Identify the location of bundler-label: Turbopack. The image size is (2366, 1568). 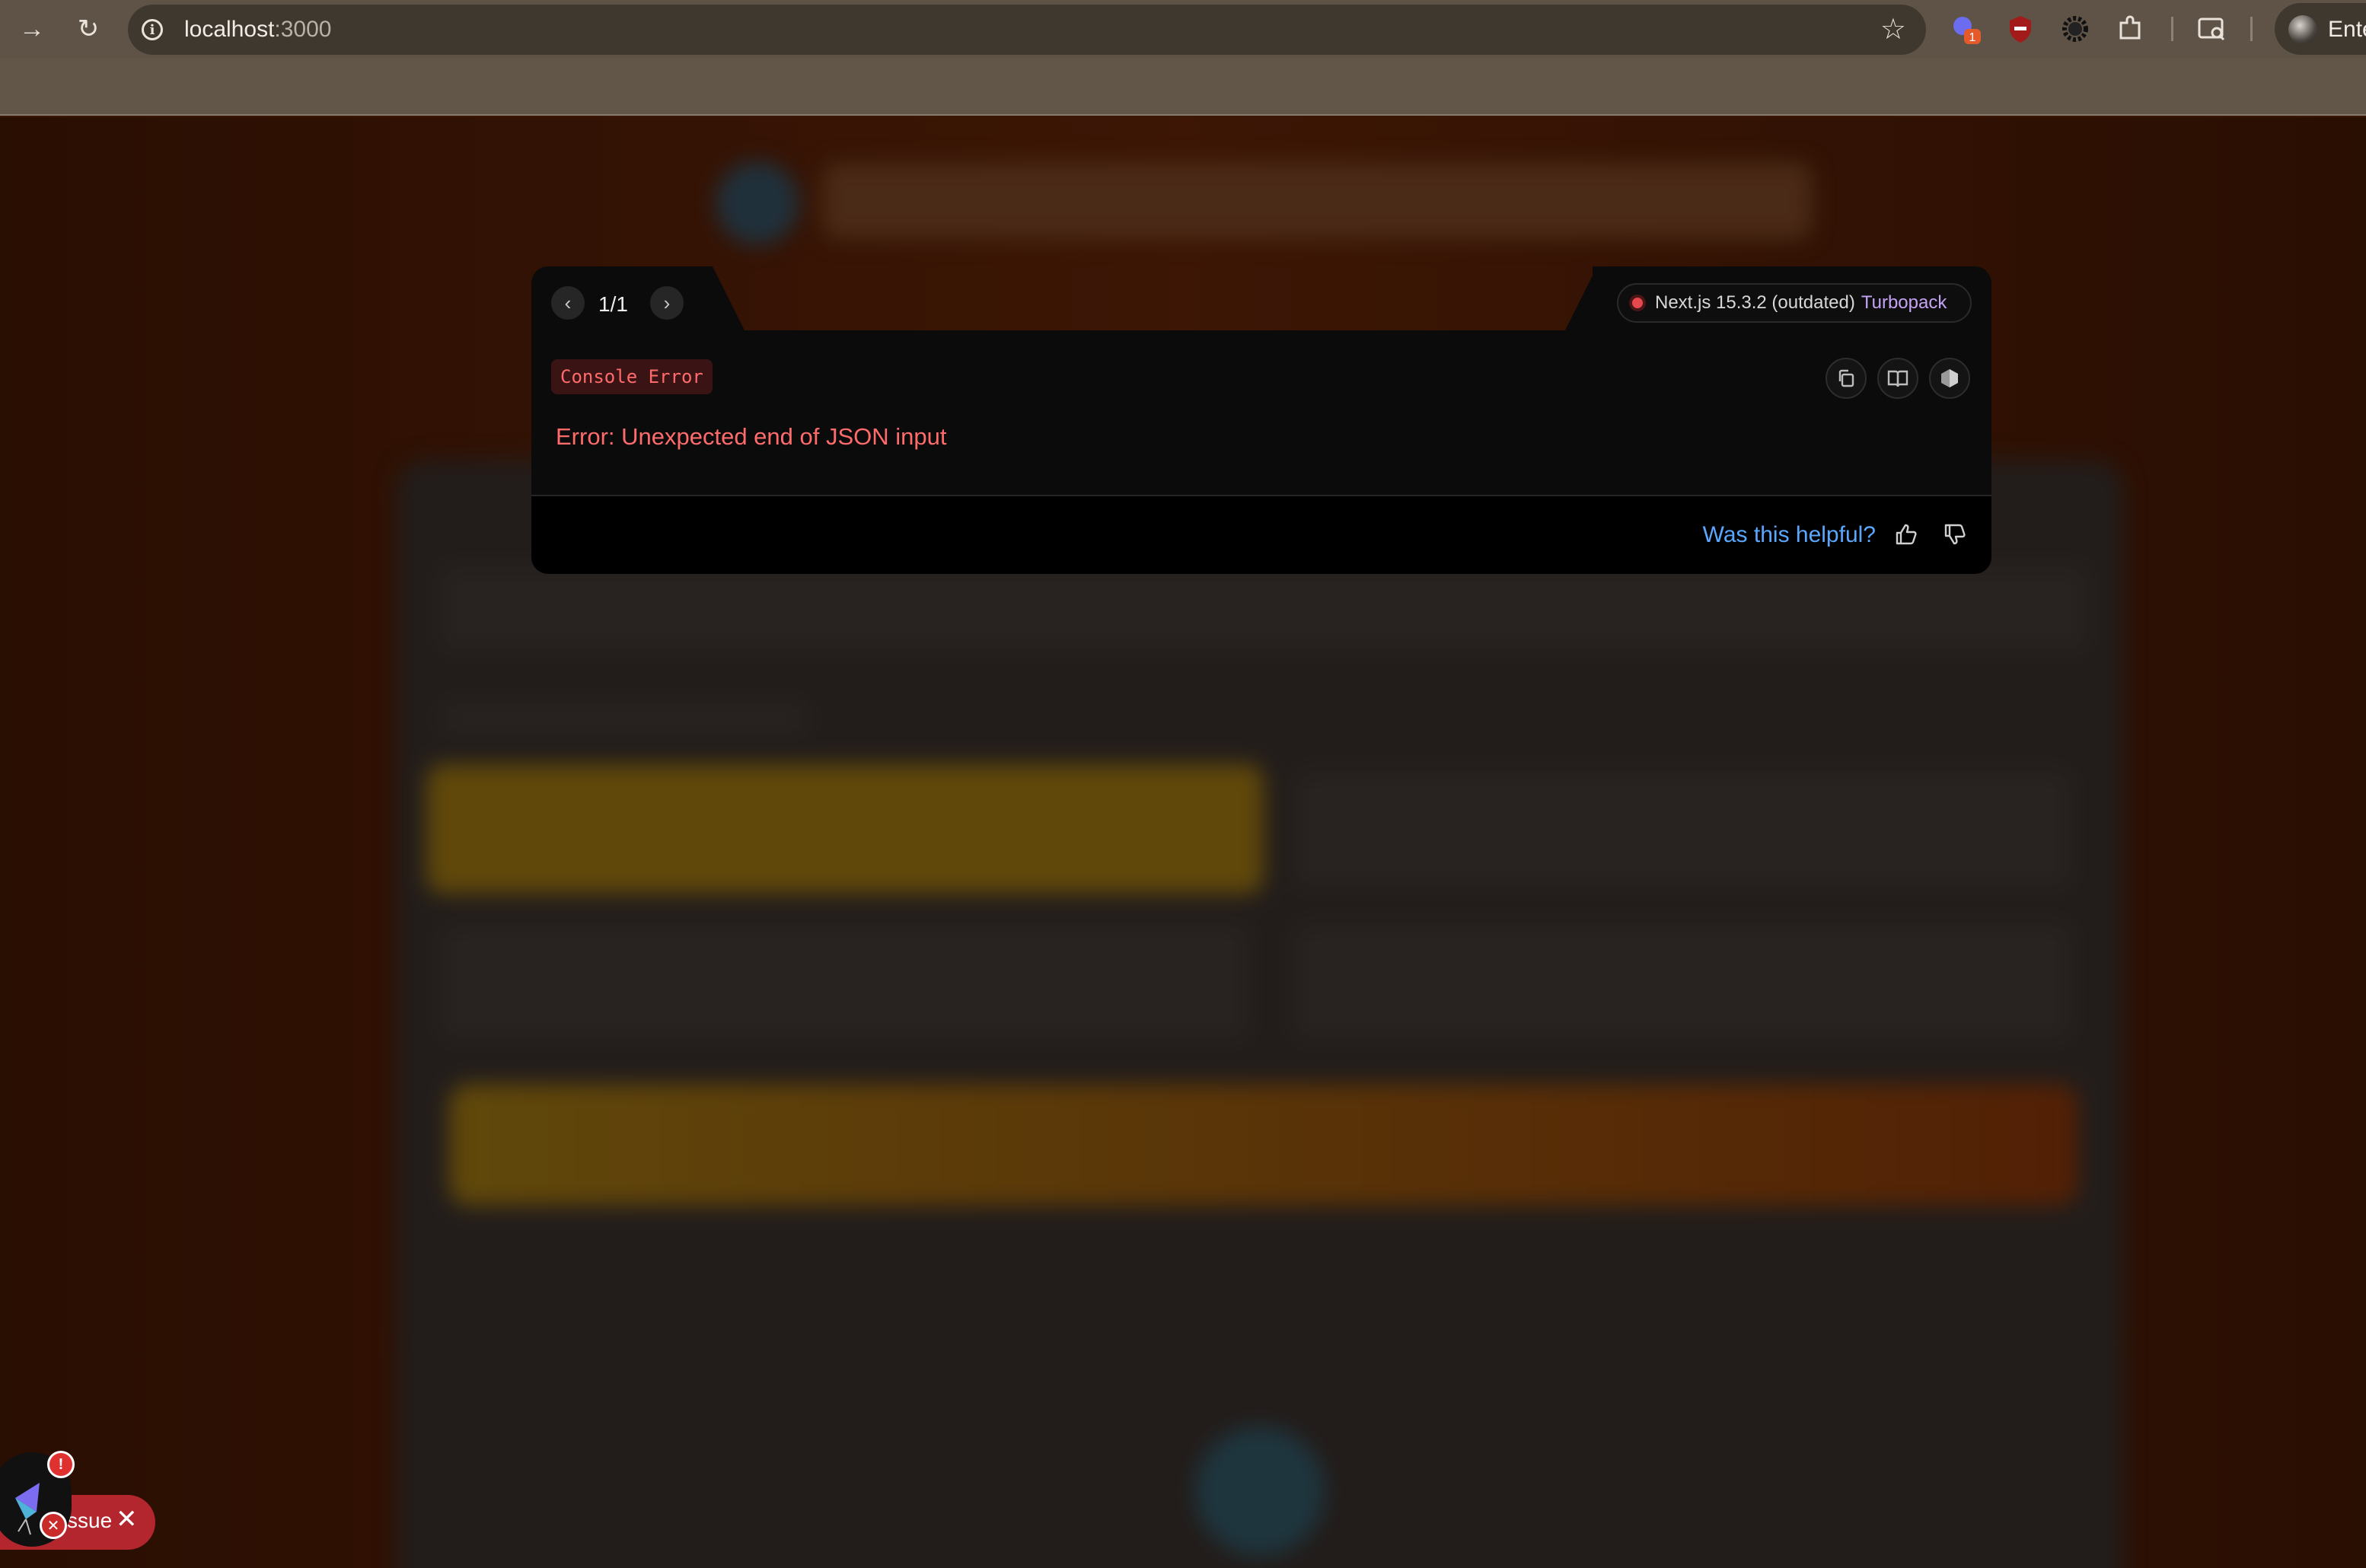
(1904, 302).